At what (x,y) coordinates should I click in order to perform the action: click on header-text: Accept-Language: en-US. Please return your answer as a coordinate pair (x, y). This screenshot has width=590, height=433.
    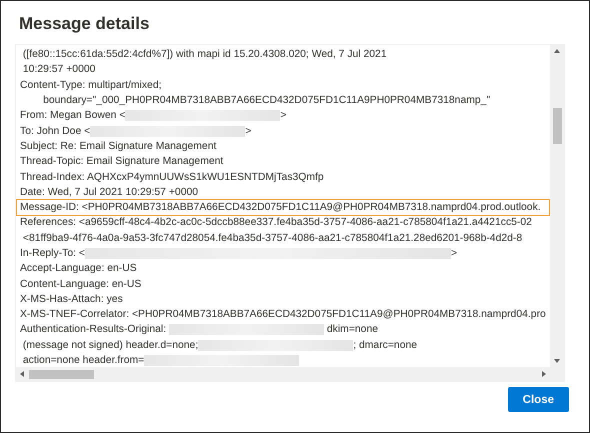
    Looking at the image, I should click on (78, 268).